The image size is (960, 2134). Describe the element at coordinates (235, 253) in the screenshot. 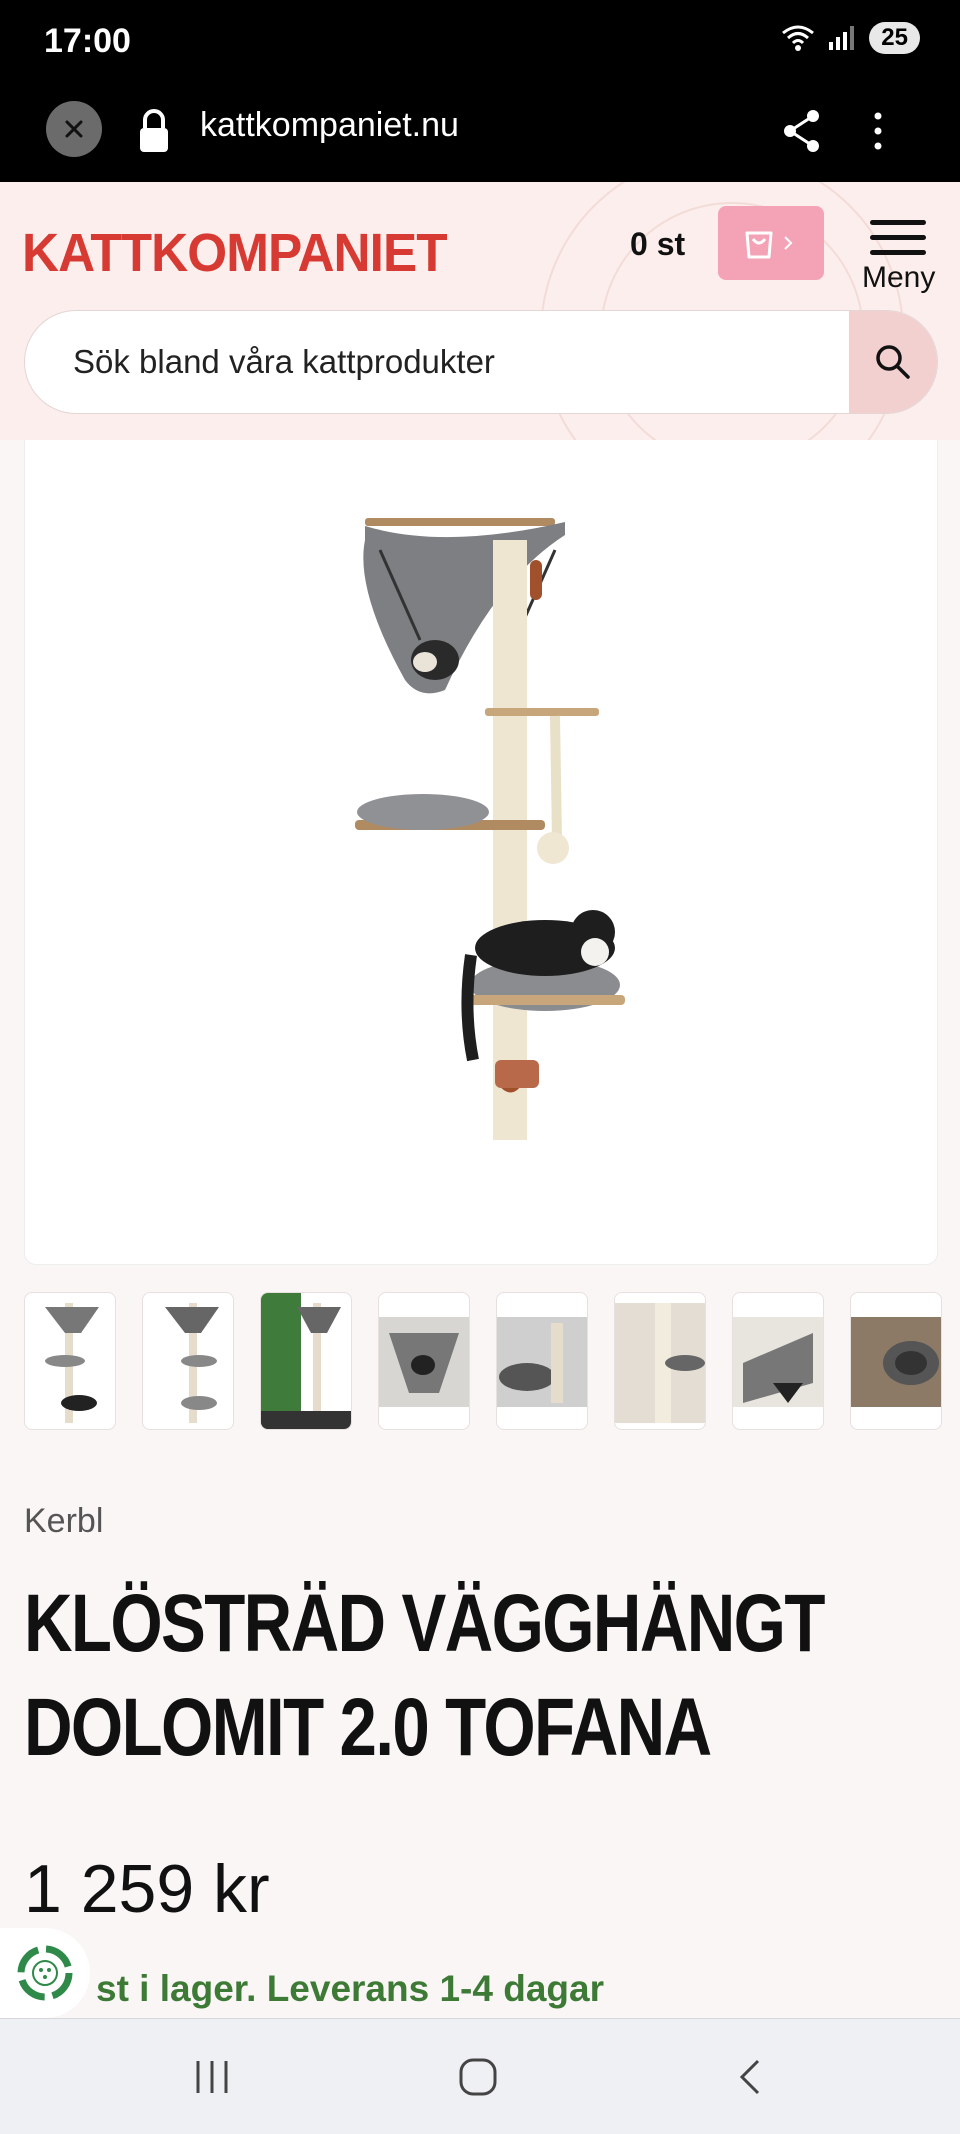

I see `site-logo: KATTKOMPANIET` at that location.